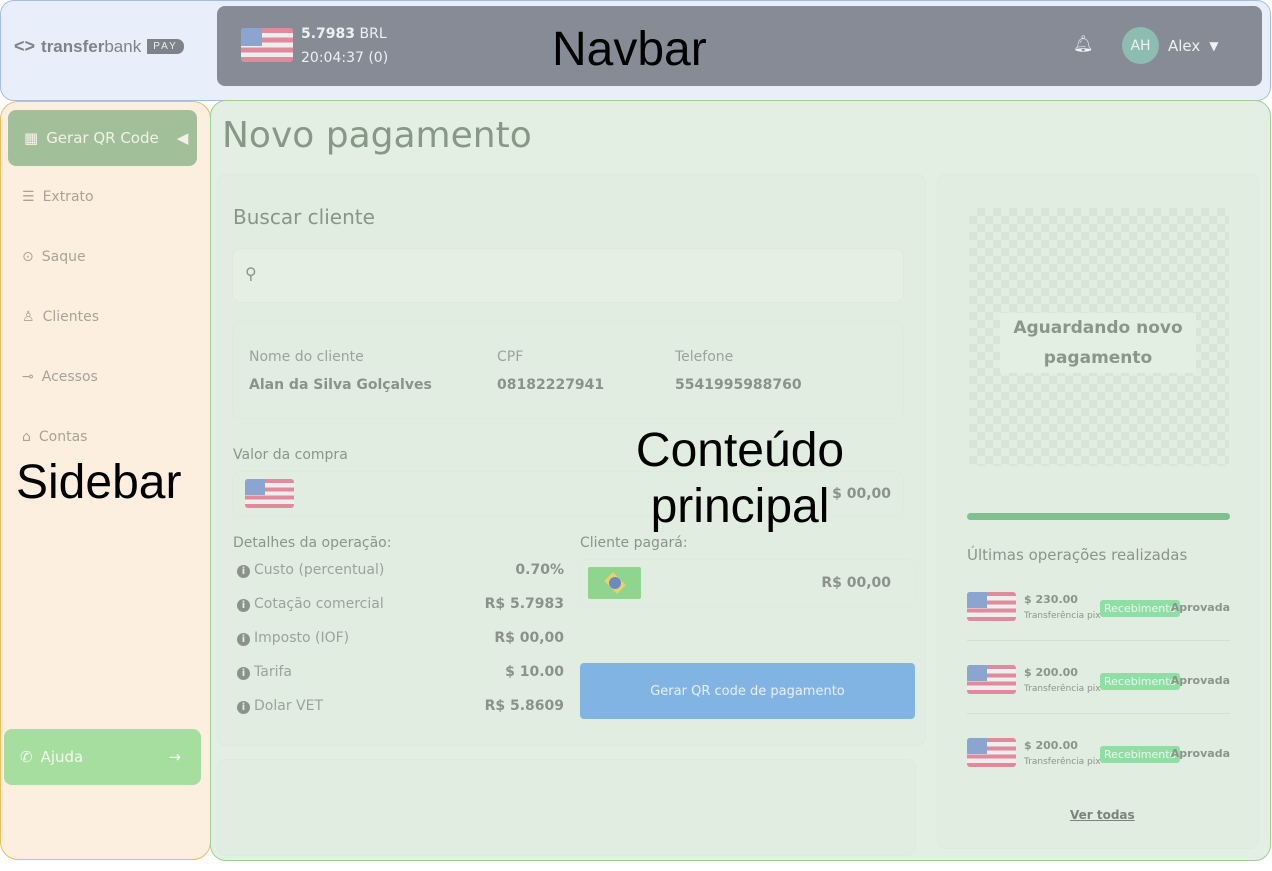  I want to click on sidebar-item-extrato: ☰ Extrato, so click(58, 197).